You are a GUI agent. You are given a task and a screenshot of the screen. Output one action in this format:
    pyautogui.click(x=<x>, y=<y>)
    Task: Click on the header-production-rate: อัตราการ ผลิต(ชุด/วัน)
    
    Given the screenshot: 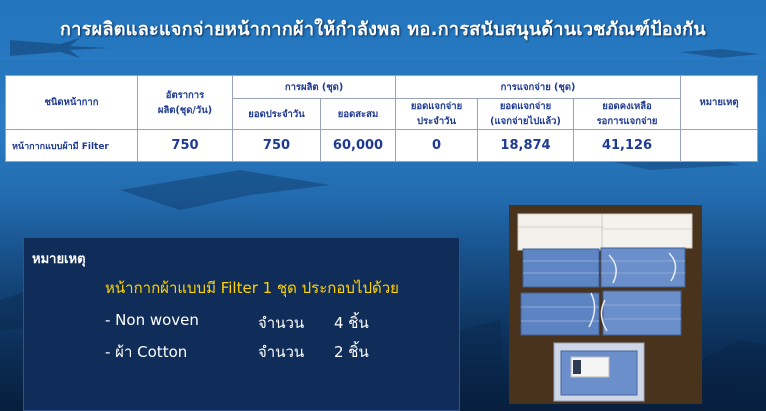 What is the action you would take?
    pyautogui.click(x=185, y=102)
    